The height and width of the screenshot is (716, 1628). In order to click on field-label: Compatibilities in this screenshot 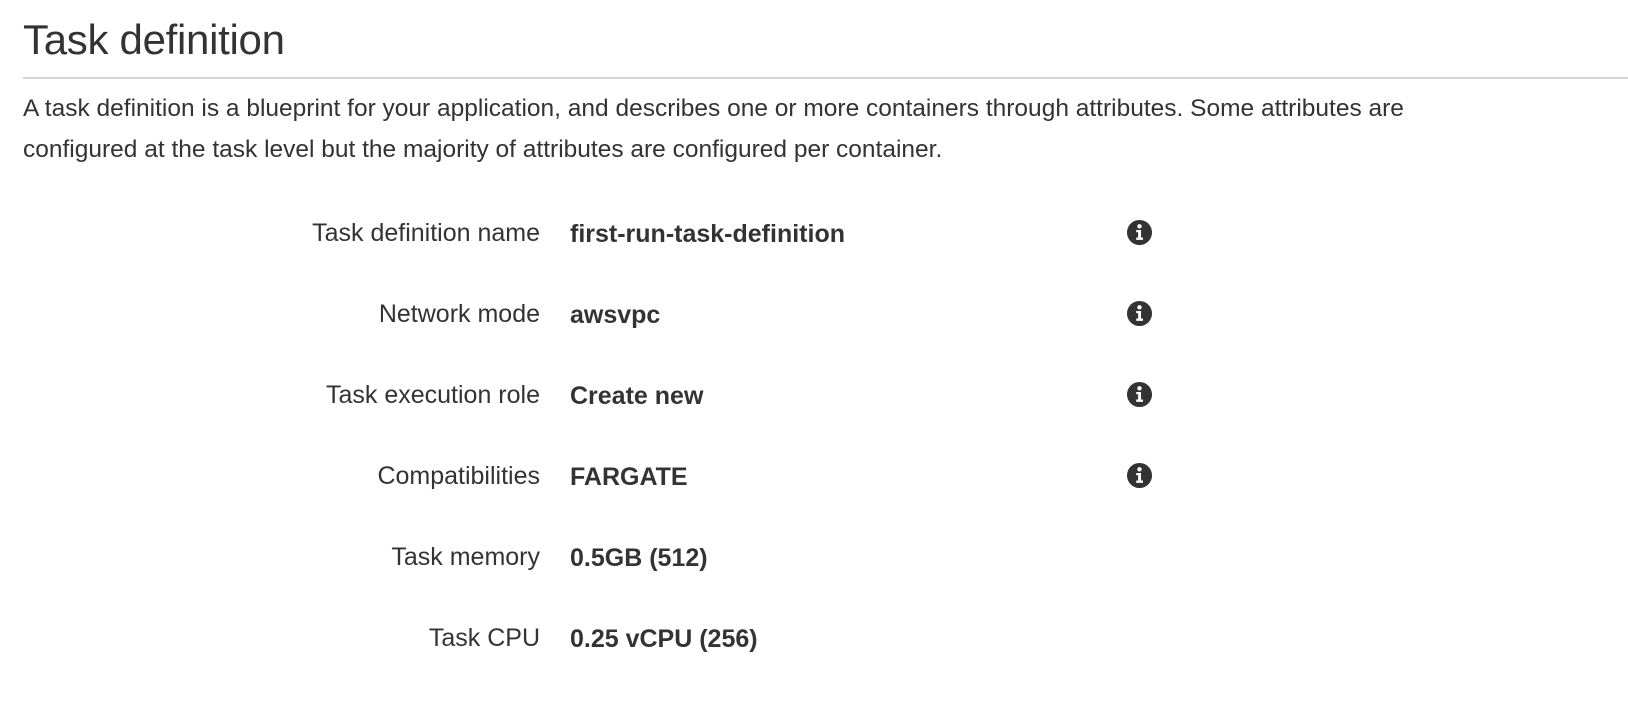, I will do `click(458, 476)`.